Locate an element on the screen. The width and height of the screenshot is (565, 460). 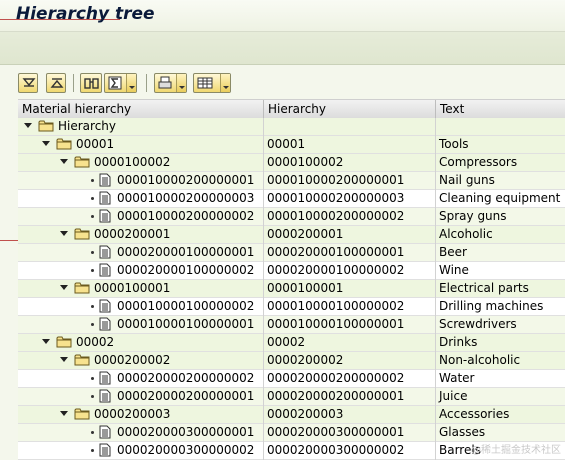
material-hierarchy-cell: 000010000100000002 is located at coordinates (141, 307).